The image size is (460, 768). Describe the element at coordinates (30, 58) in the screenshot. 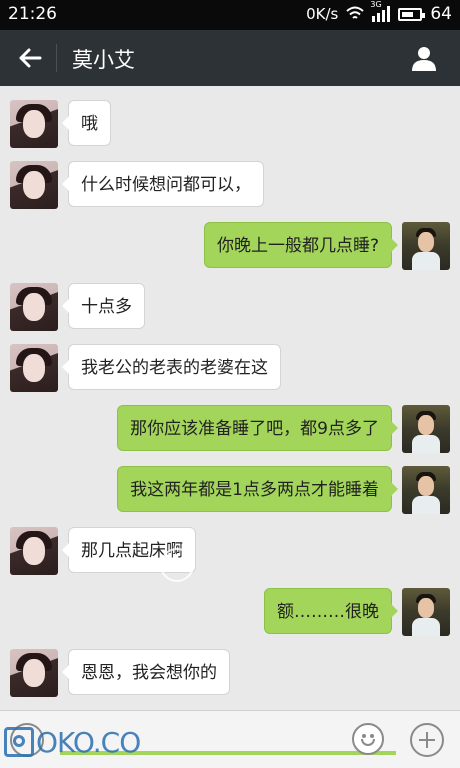

I see `back-arrow-icon` at that location.